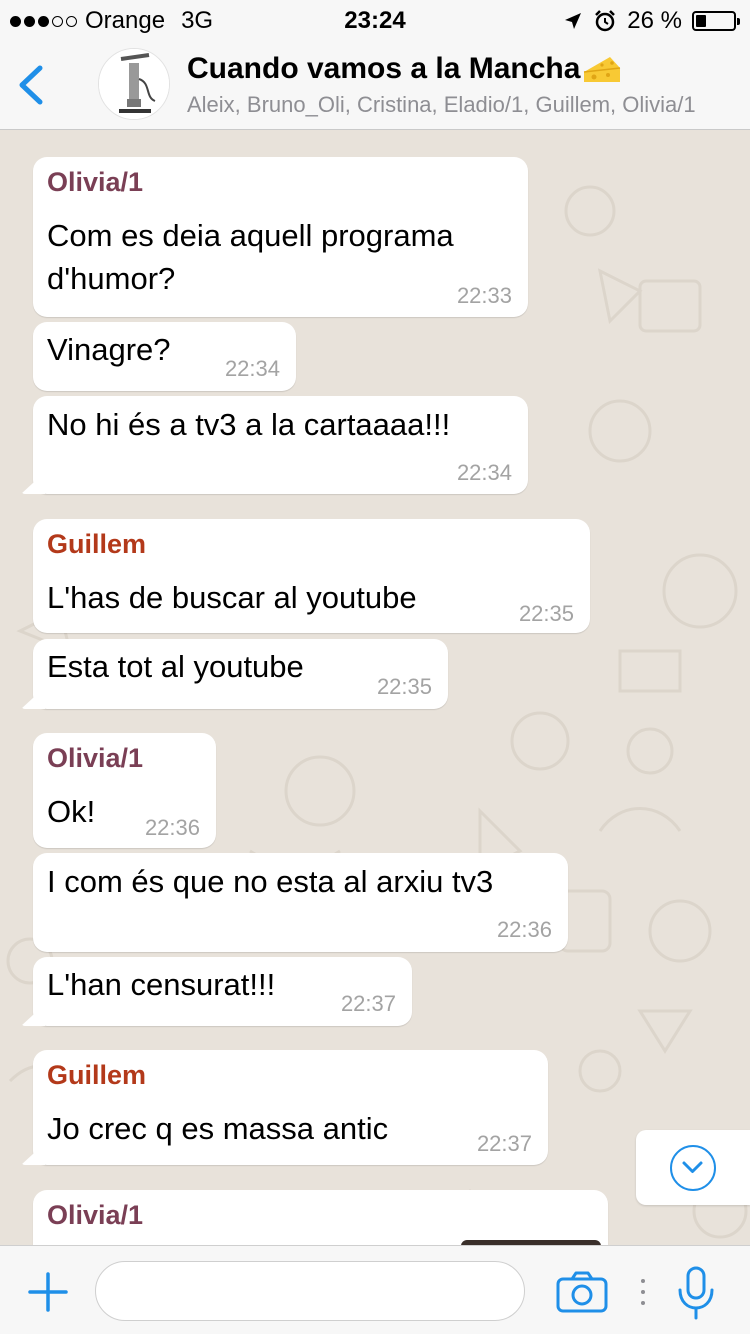 The width and height of the screenshot is (750, 1334). Describe the element at coordinates (311, 576) in the screenshot. I see `message-bubble: Guillem L'has de buscar al youtube 22:35` at that location.